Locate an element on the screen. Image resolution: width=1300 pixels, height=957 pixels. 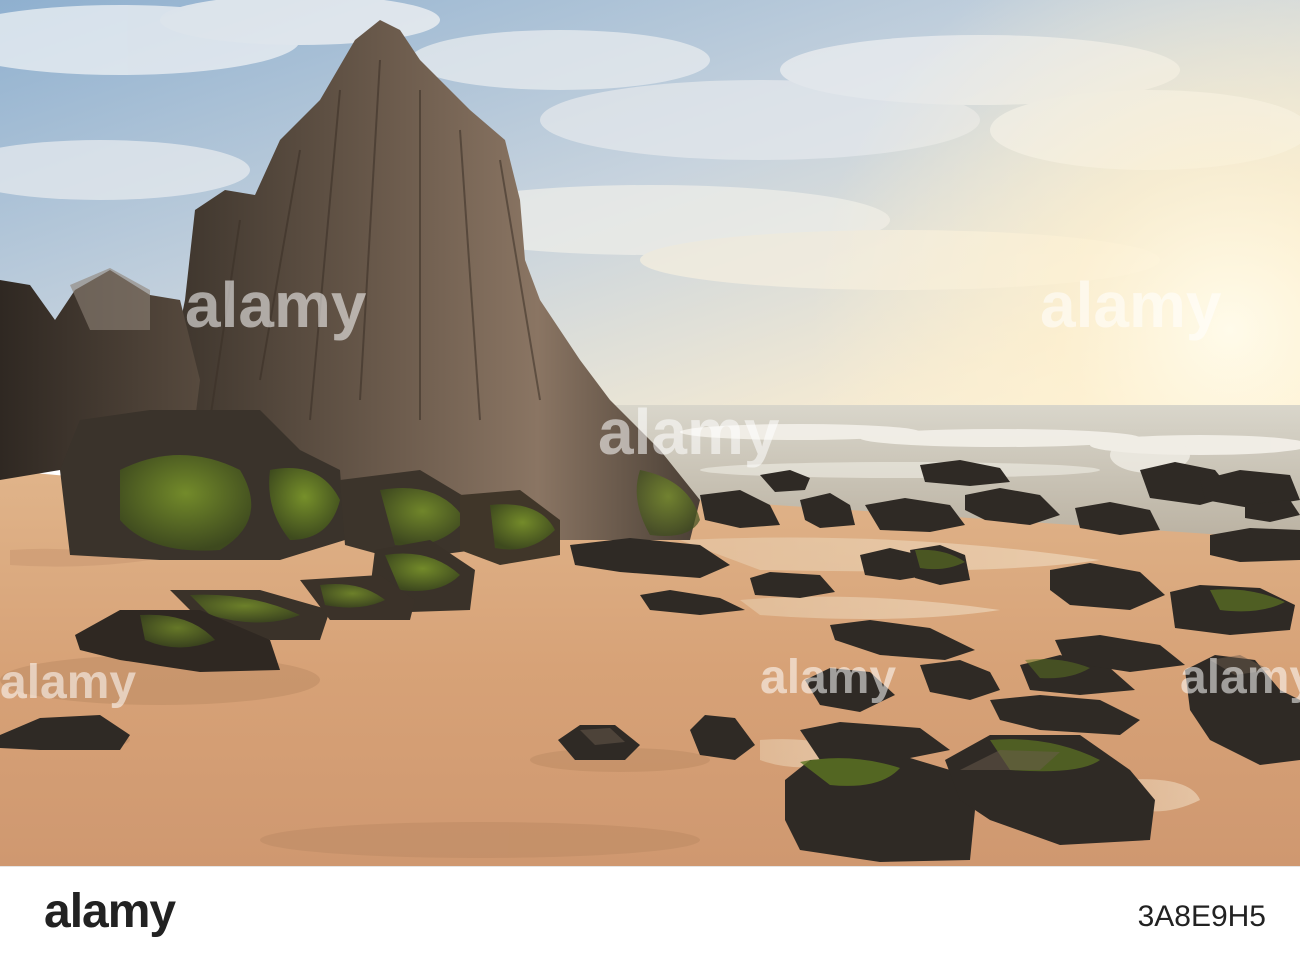
footer-divider is located at coordinates (650, 866).